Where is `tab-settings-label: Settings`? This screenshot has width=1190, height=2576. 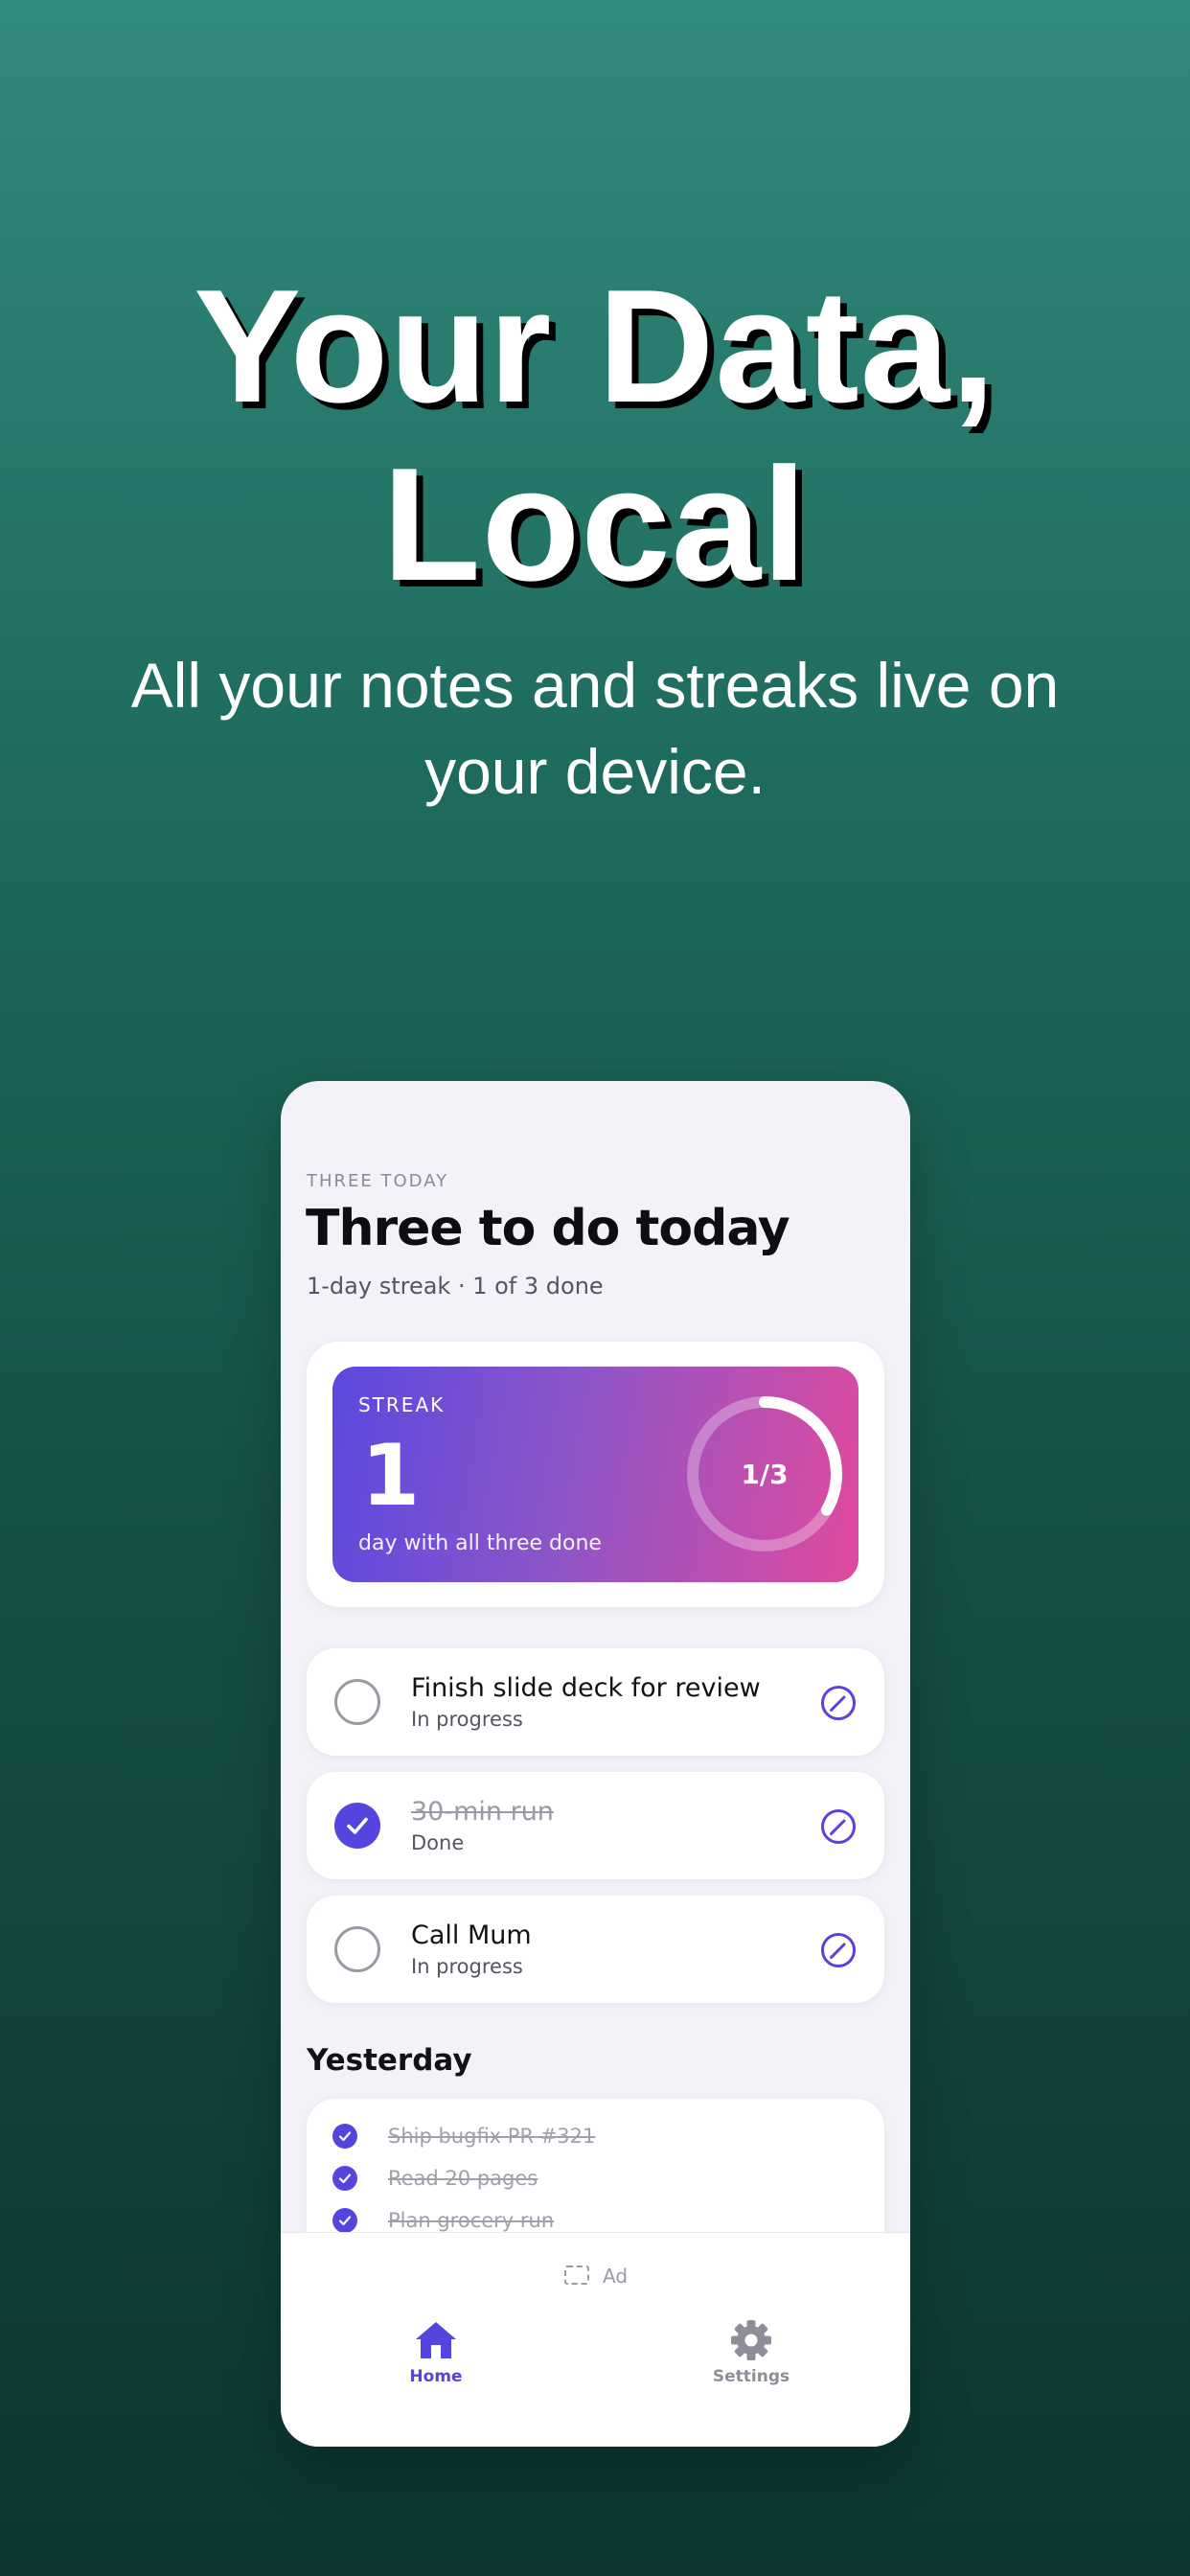 tab-settings-label: Settings is located at coordinates (751, 2376).